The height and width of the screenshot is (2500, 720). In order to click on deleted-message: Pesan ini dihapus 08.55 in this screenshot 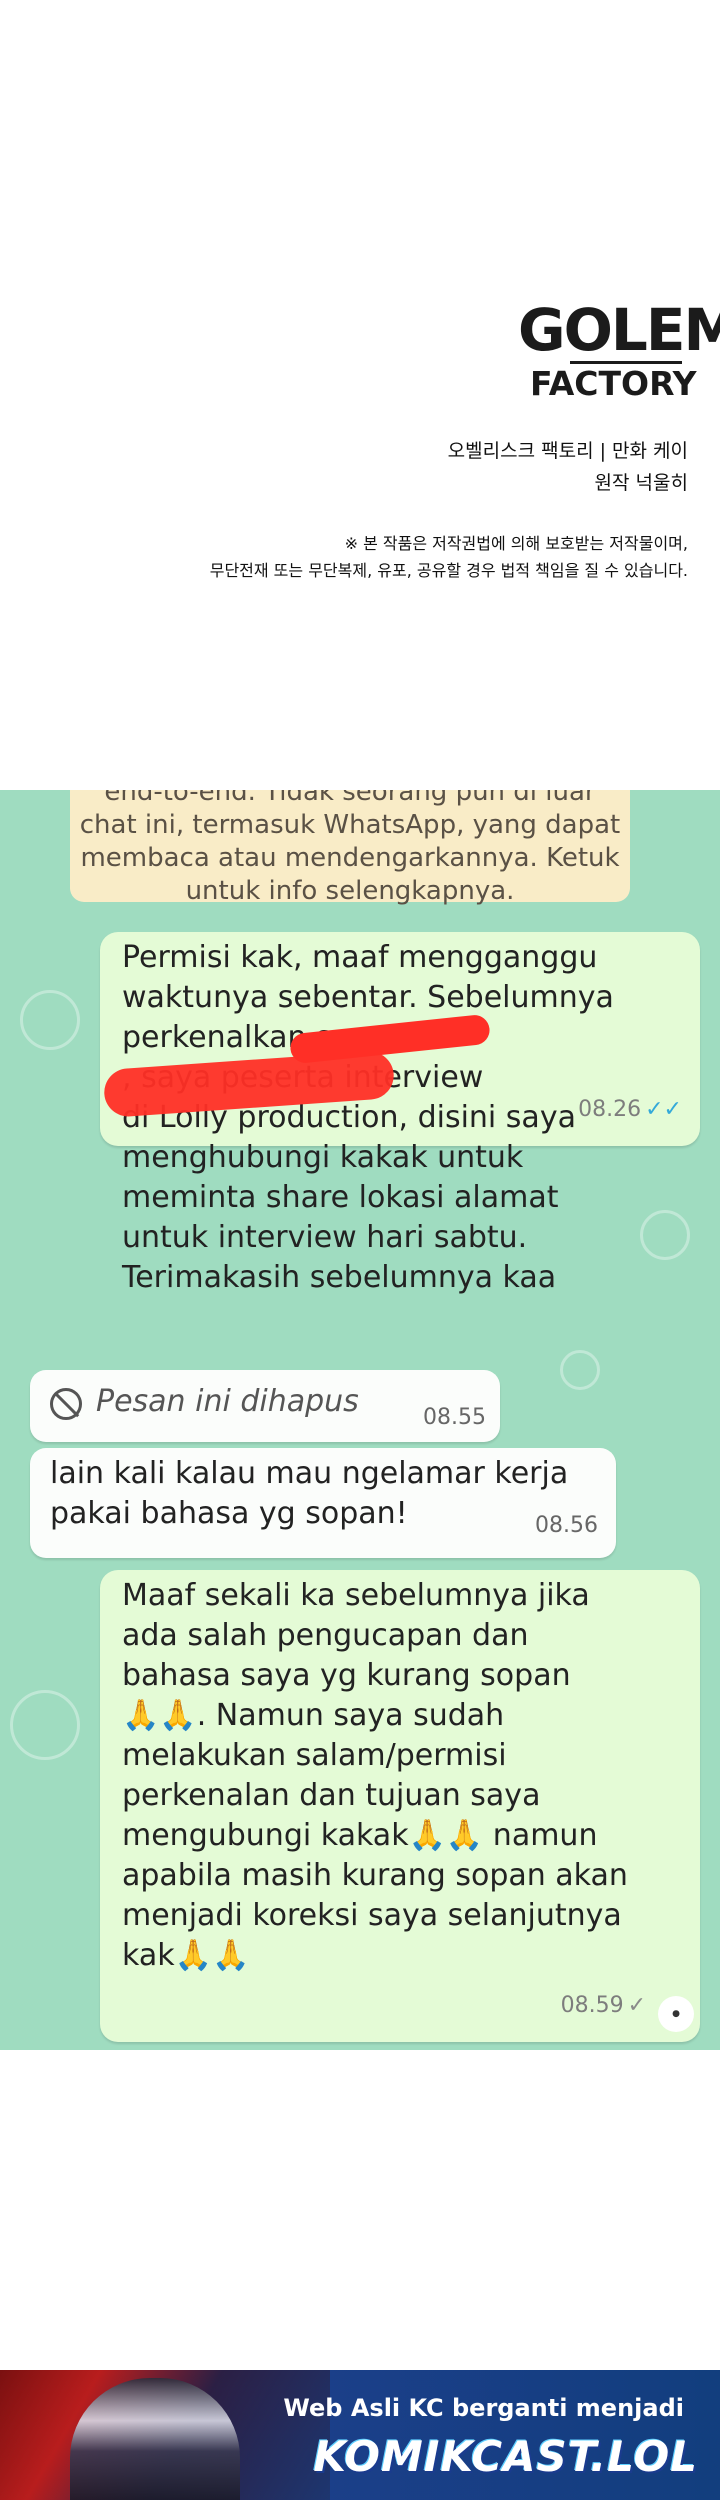, I will do `click(265, 1406)`.